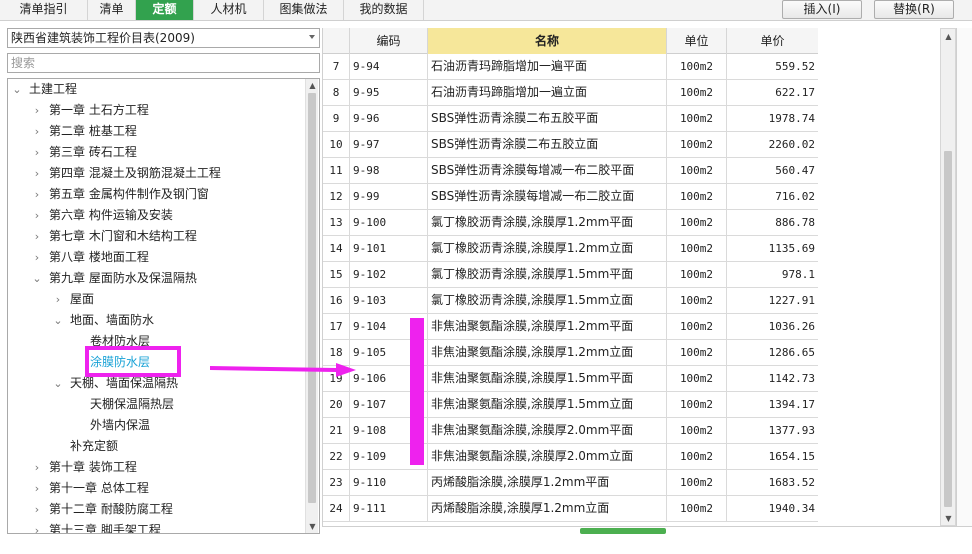  Describe the element at coordinates (914, 9) in the screenshot. I see `replace-button: 替换(R)` at that location.